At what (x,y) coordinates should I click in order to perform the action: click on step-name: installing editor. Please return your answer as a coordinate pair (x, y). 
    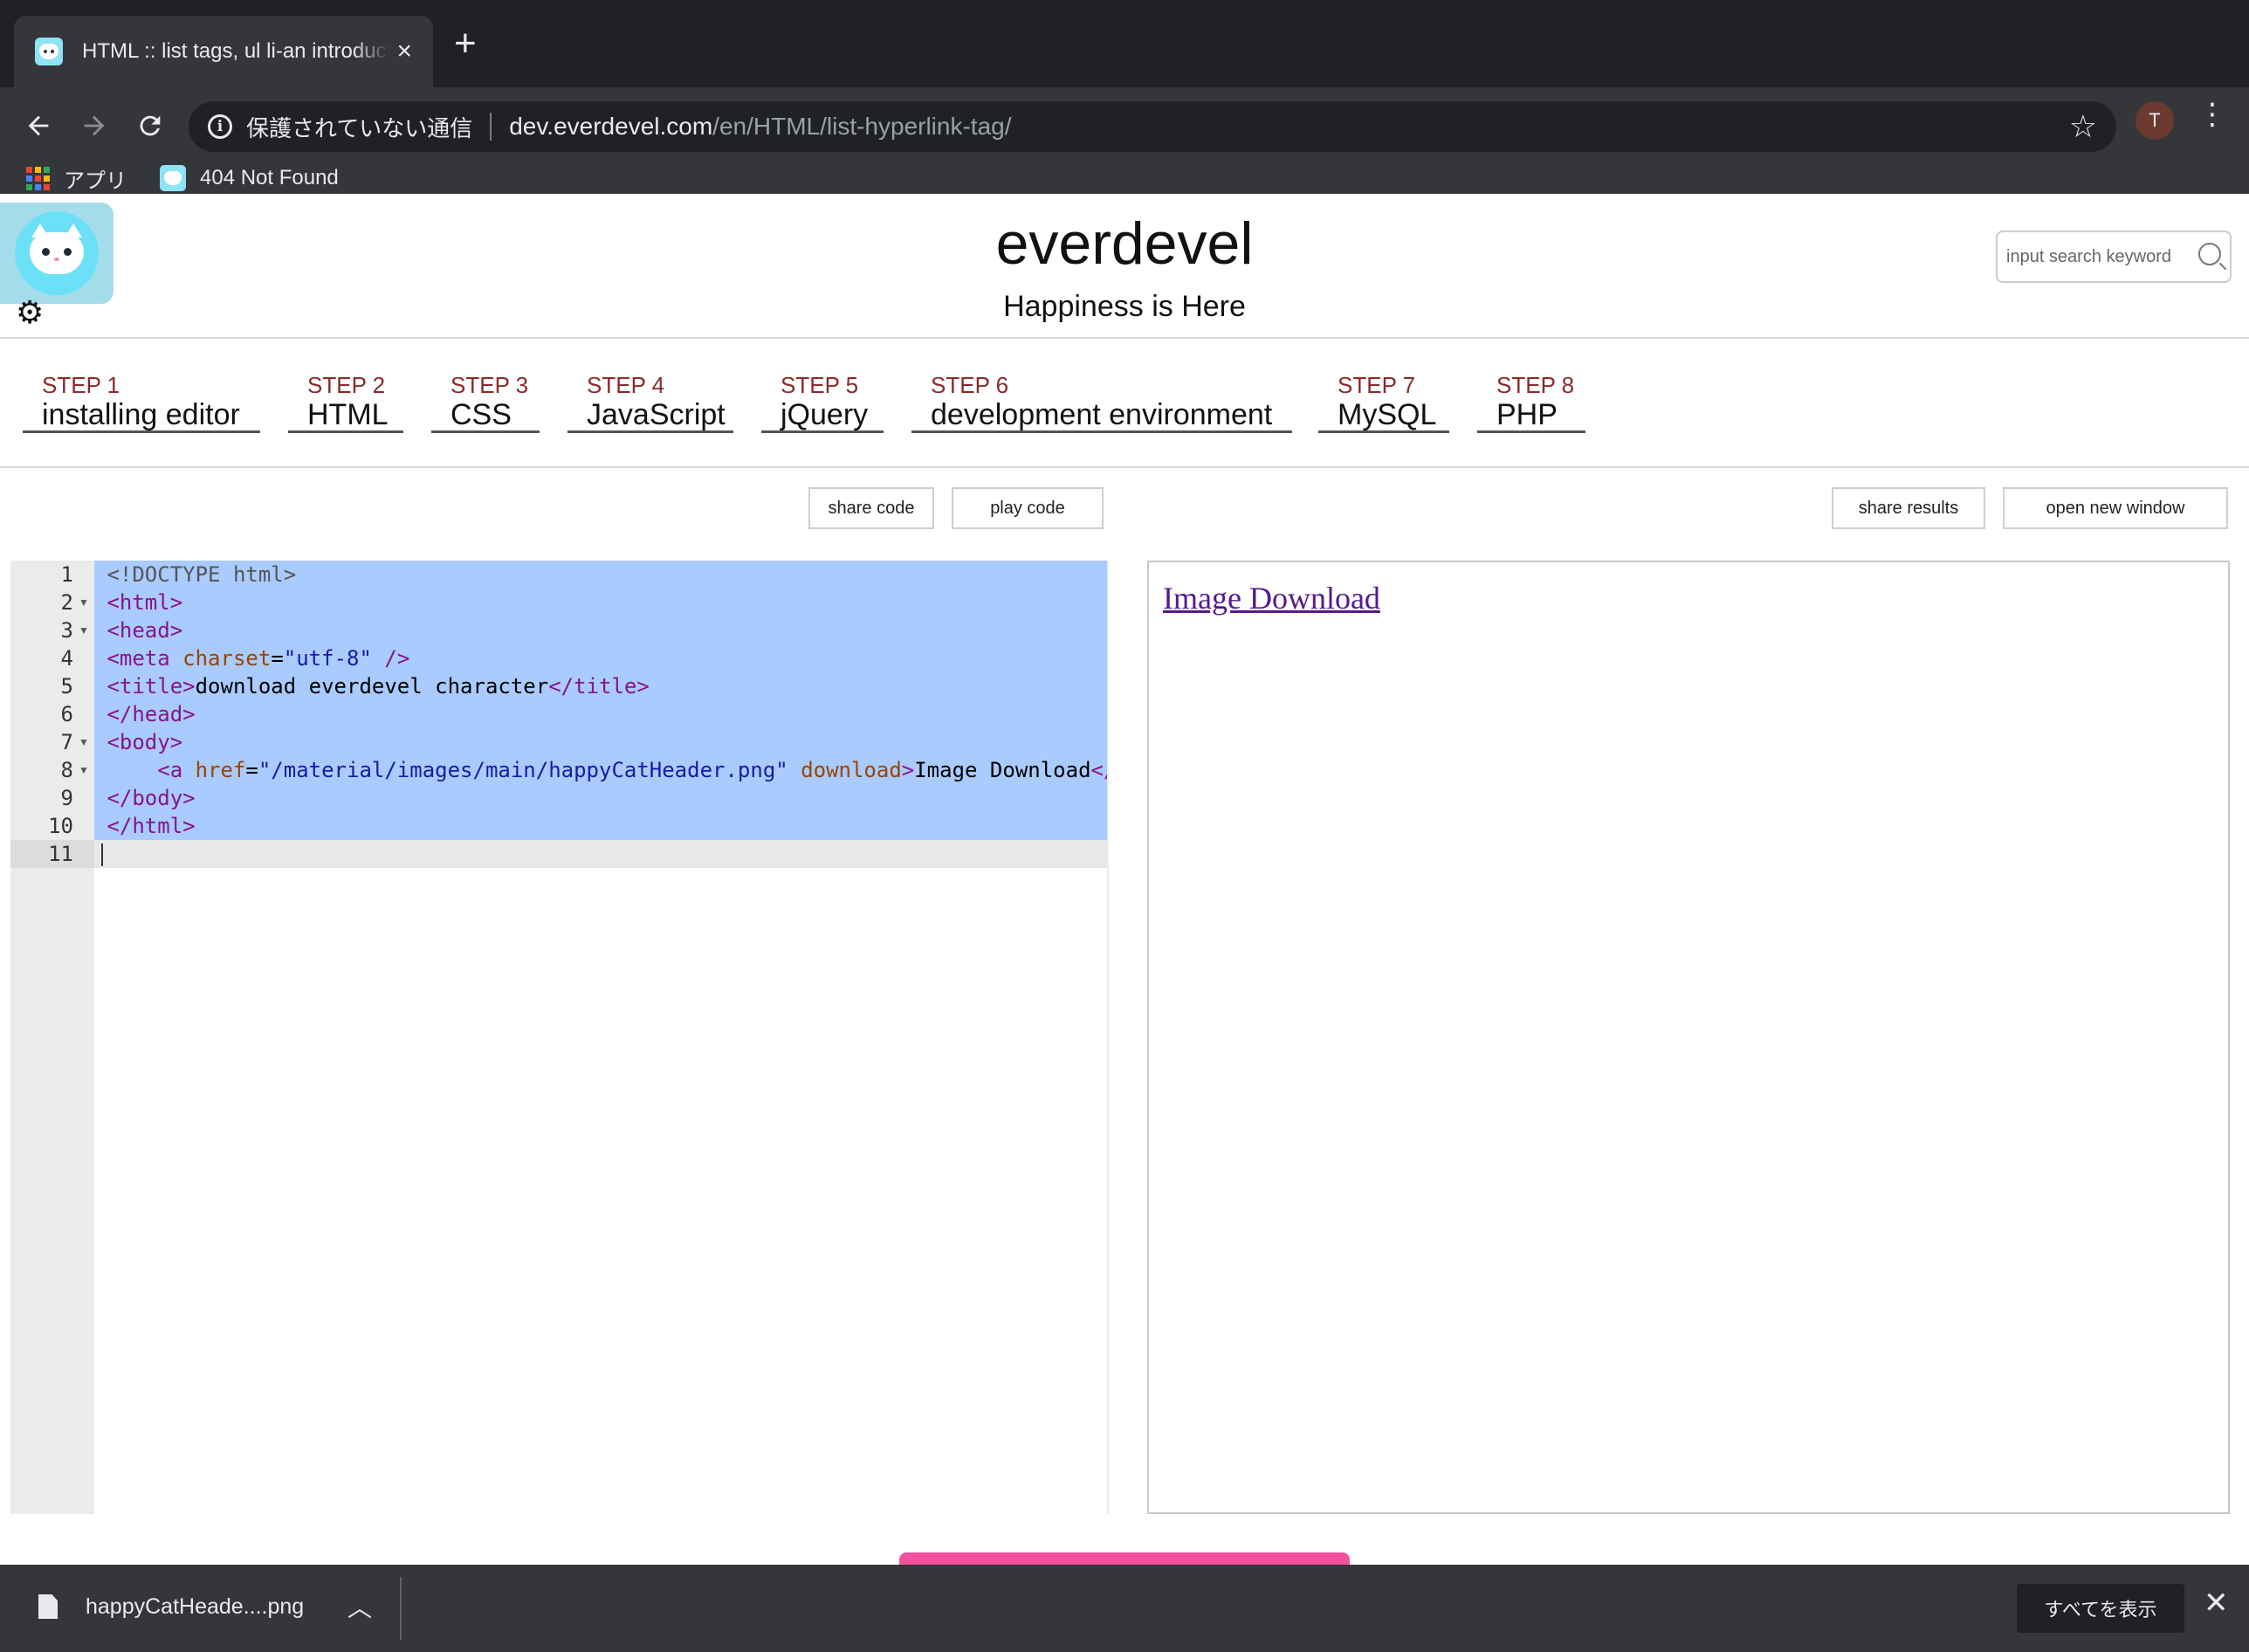
    Looking at the image, I should click on (141, 414).